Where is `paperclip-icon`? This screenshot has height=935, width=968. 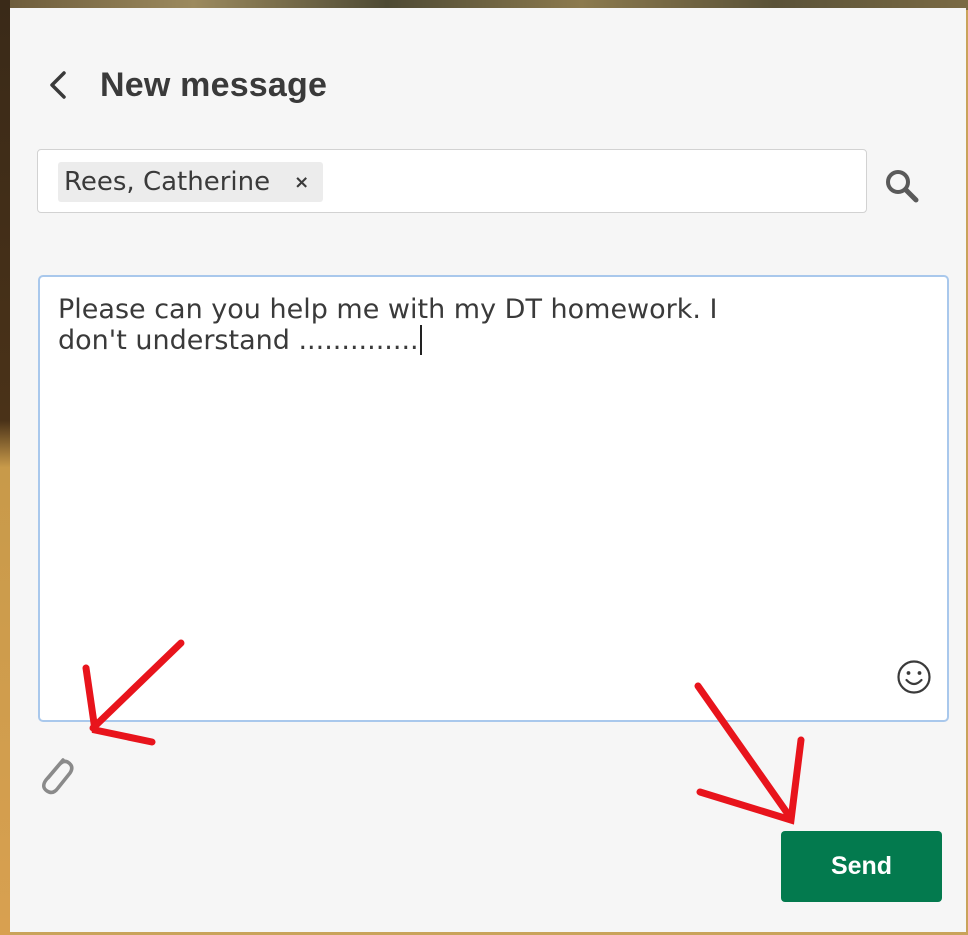
paperclip-icon is located at coordinates (55, 775).